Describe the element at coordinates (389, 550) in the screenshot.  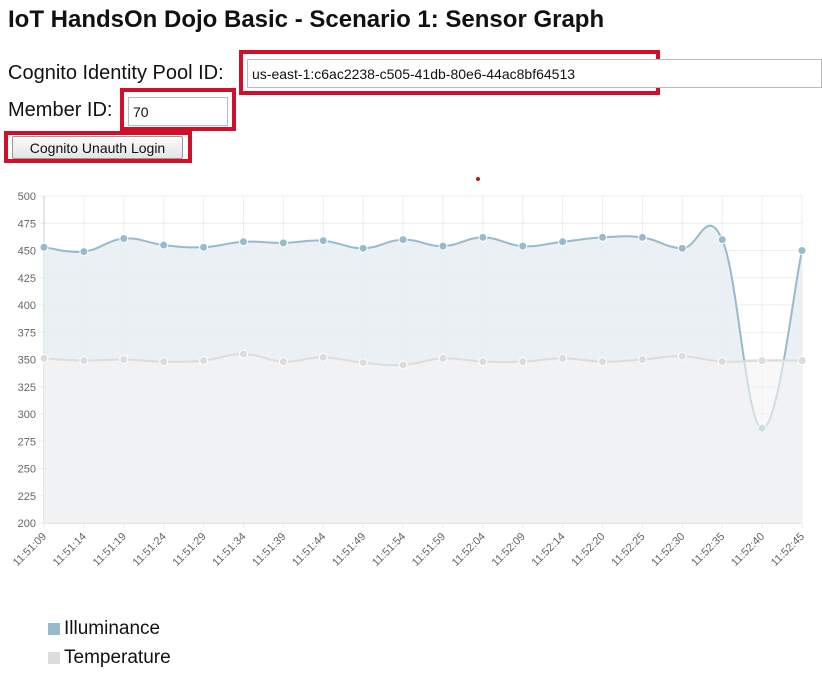
I see `x-tick-label: 11:51:54` at that location.